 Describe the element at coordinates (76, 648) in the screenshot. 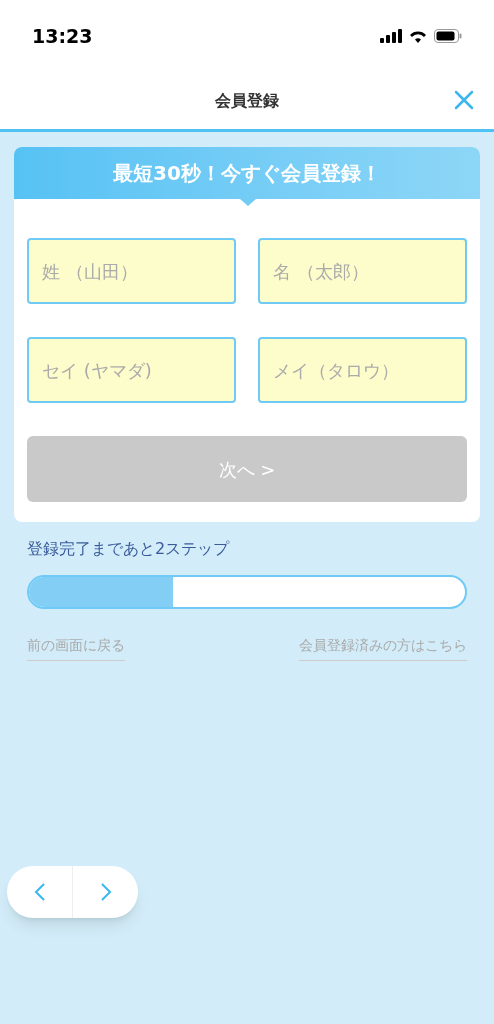

I see `back-link: 前の画面に戻る` at that location.